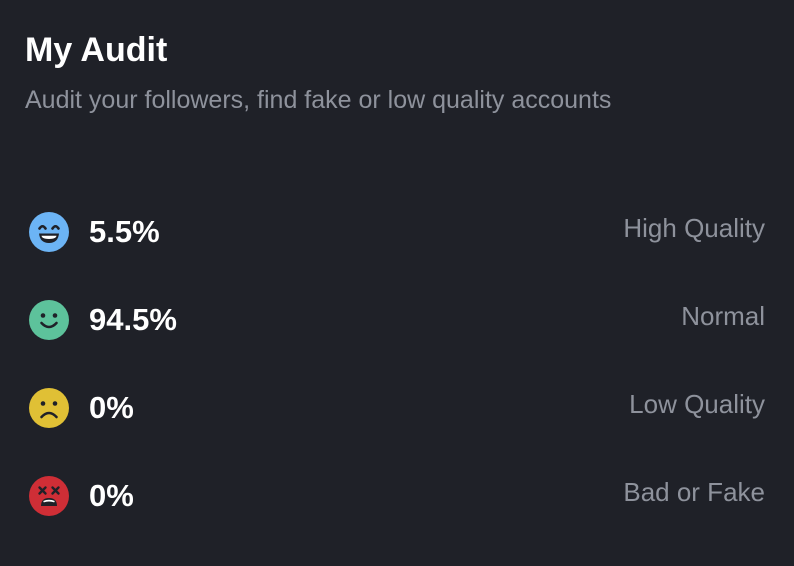 This screenshot has width=794, height=566. Describe the element at coordinates (49, 408) in the screenshot. I see `frowning-face-icon` at that location.